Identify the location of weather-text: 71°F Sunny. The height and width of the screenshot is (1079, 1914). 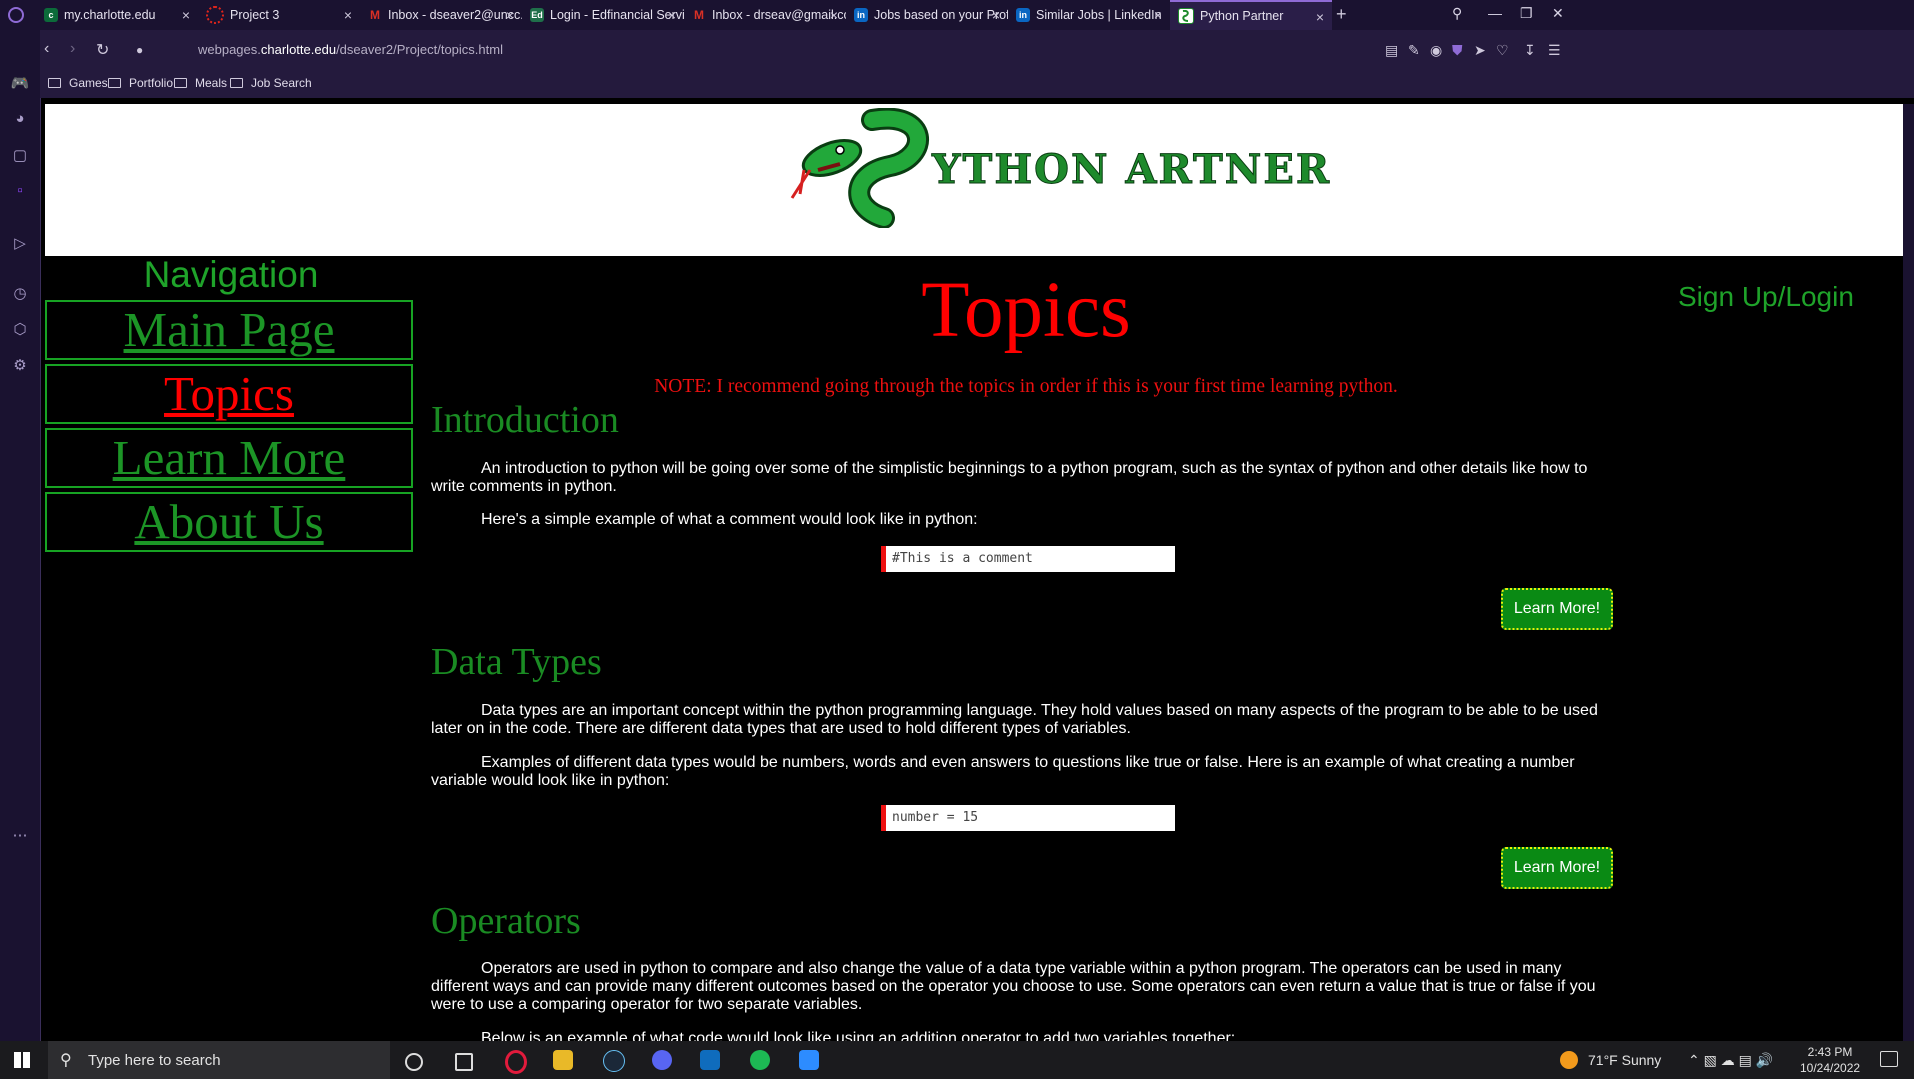
(1624, 1060).